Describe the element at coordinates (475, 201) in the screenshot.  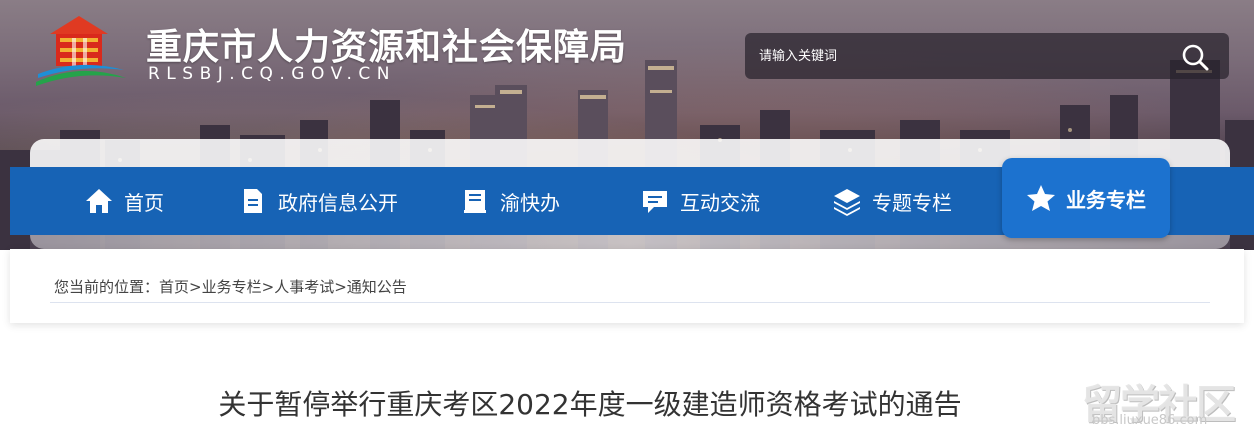
I see `book-icon` at that location.